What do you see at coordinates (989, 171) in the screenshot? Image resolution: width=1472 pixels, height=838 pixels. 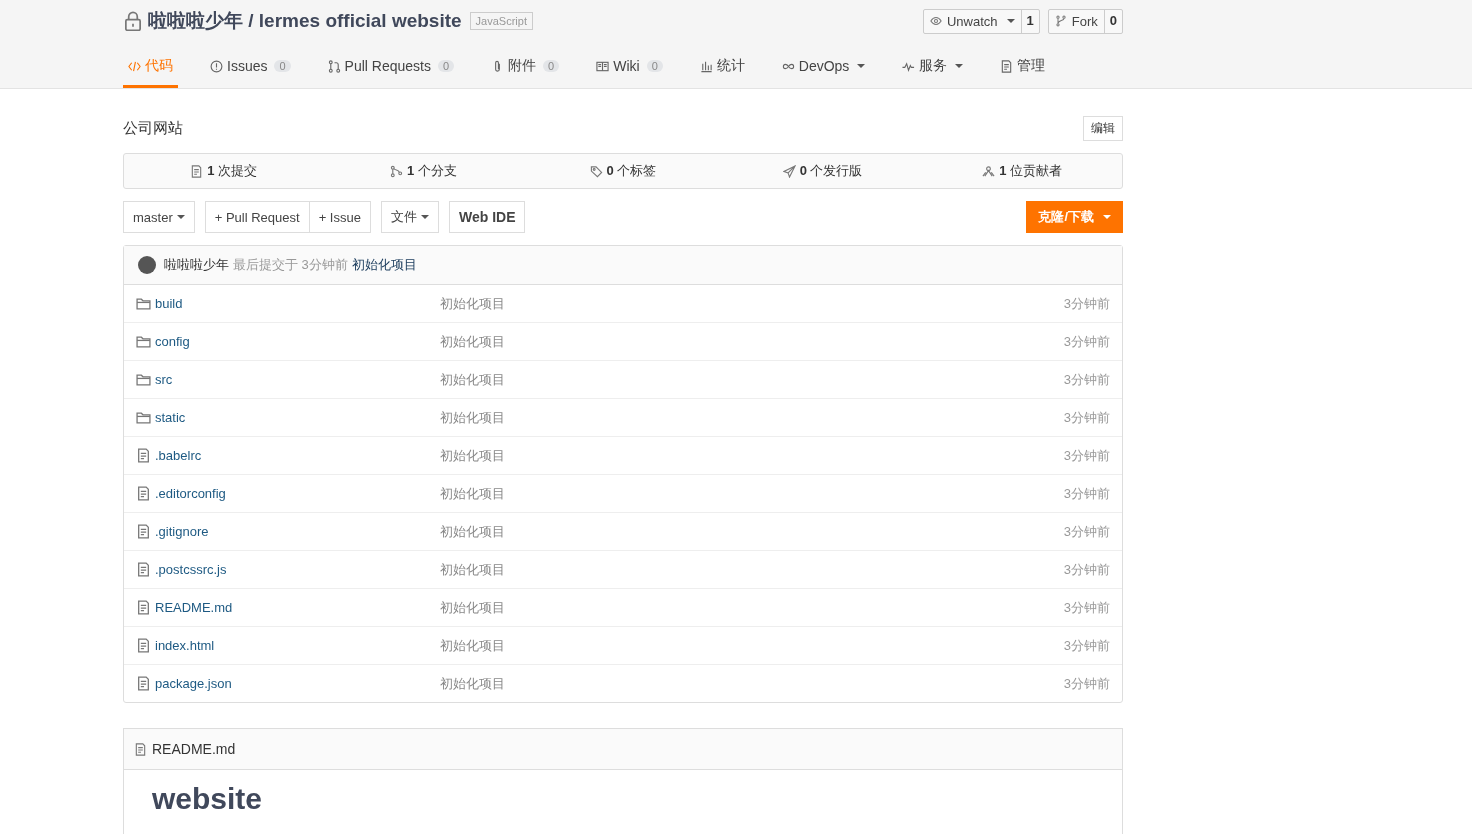 I see `people-icon` at bounding box center [989, 171].